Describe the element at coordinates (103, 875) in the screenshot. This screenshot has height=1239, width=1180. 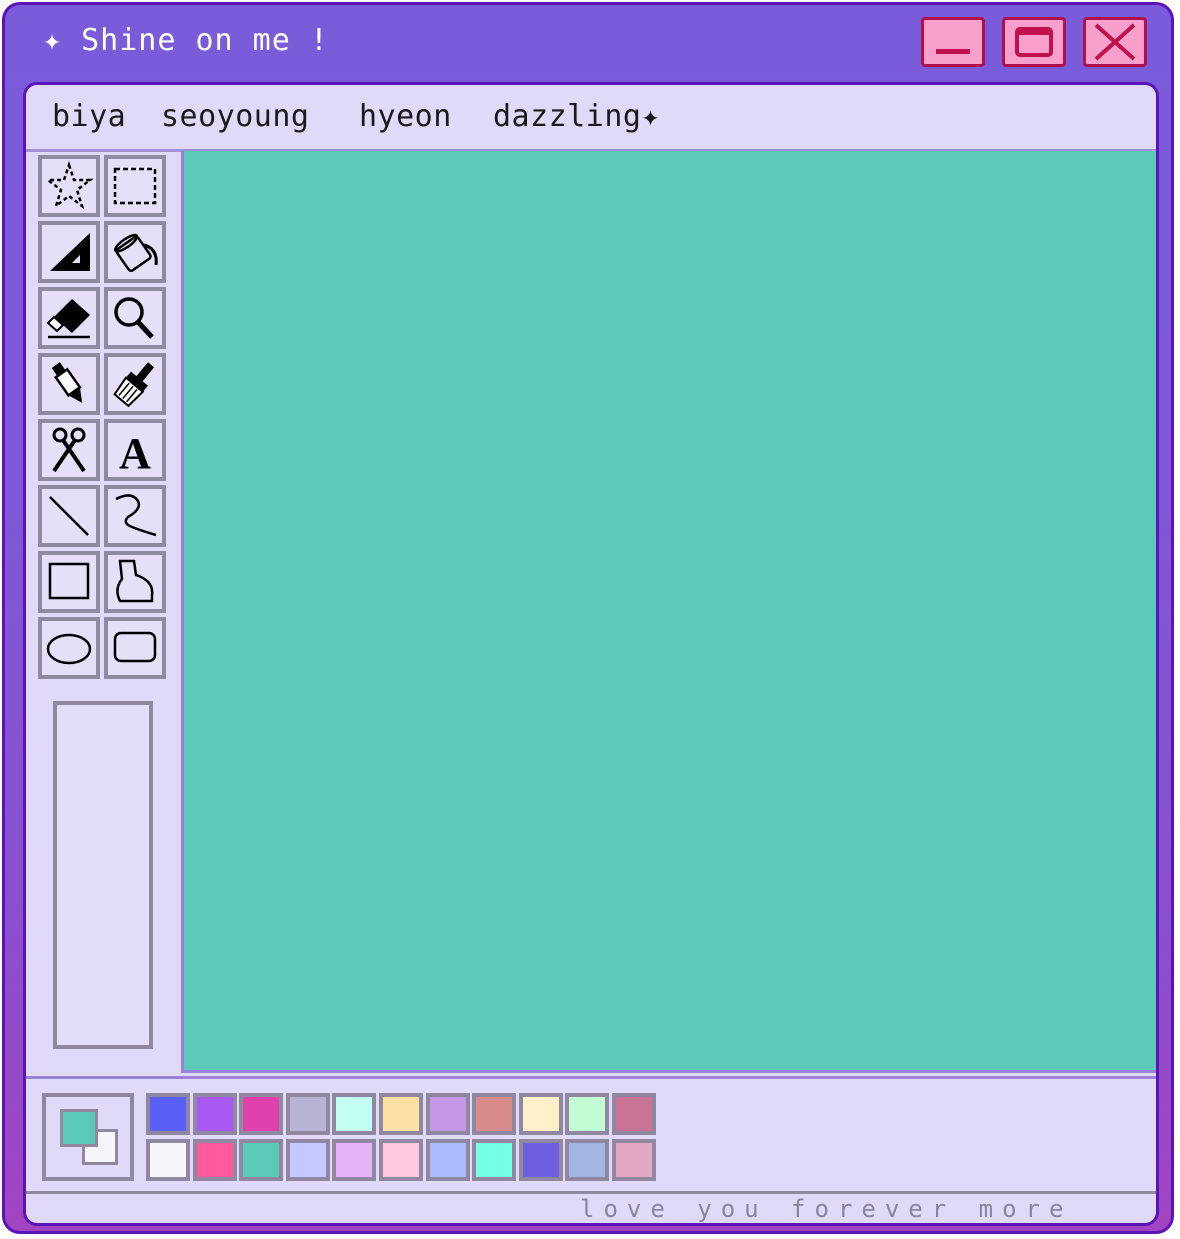
I see `tool-options-panel` at that location.